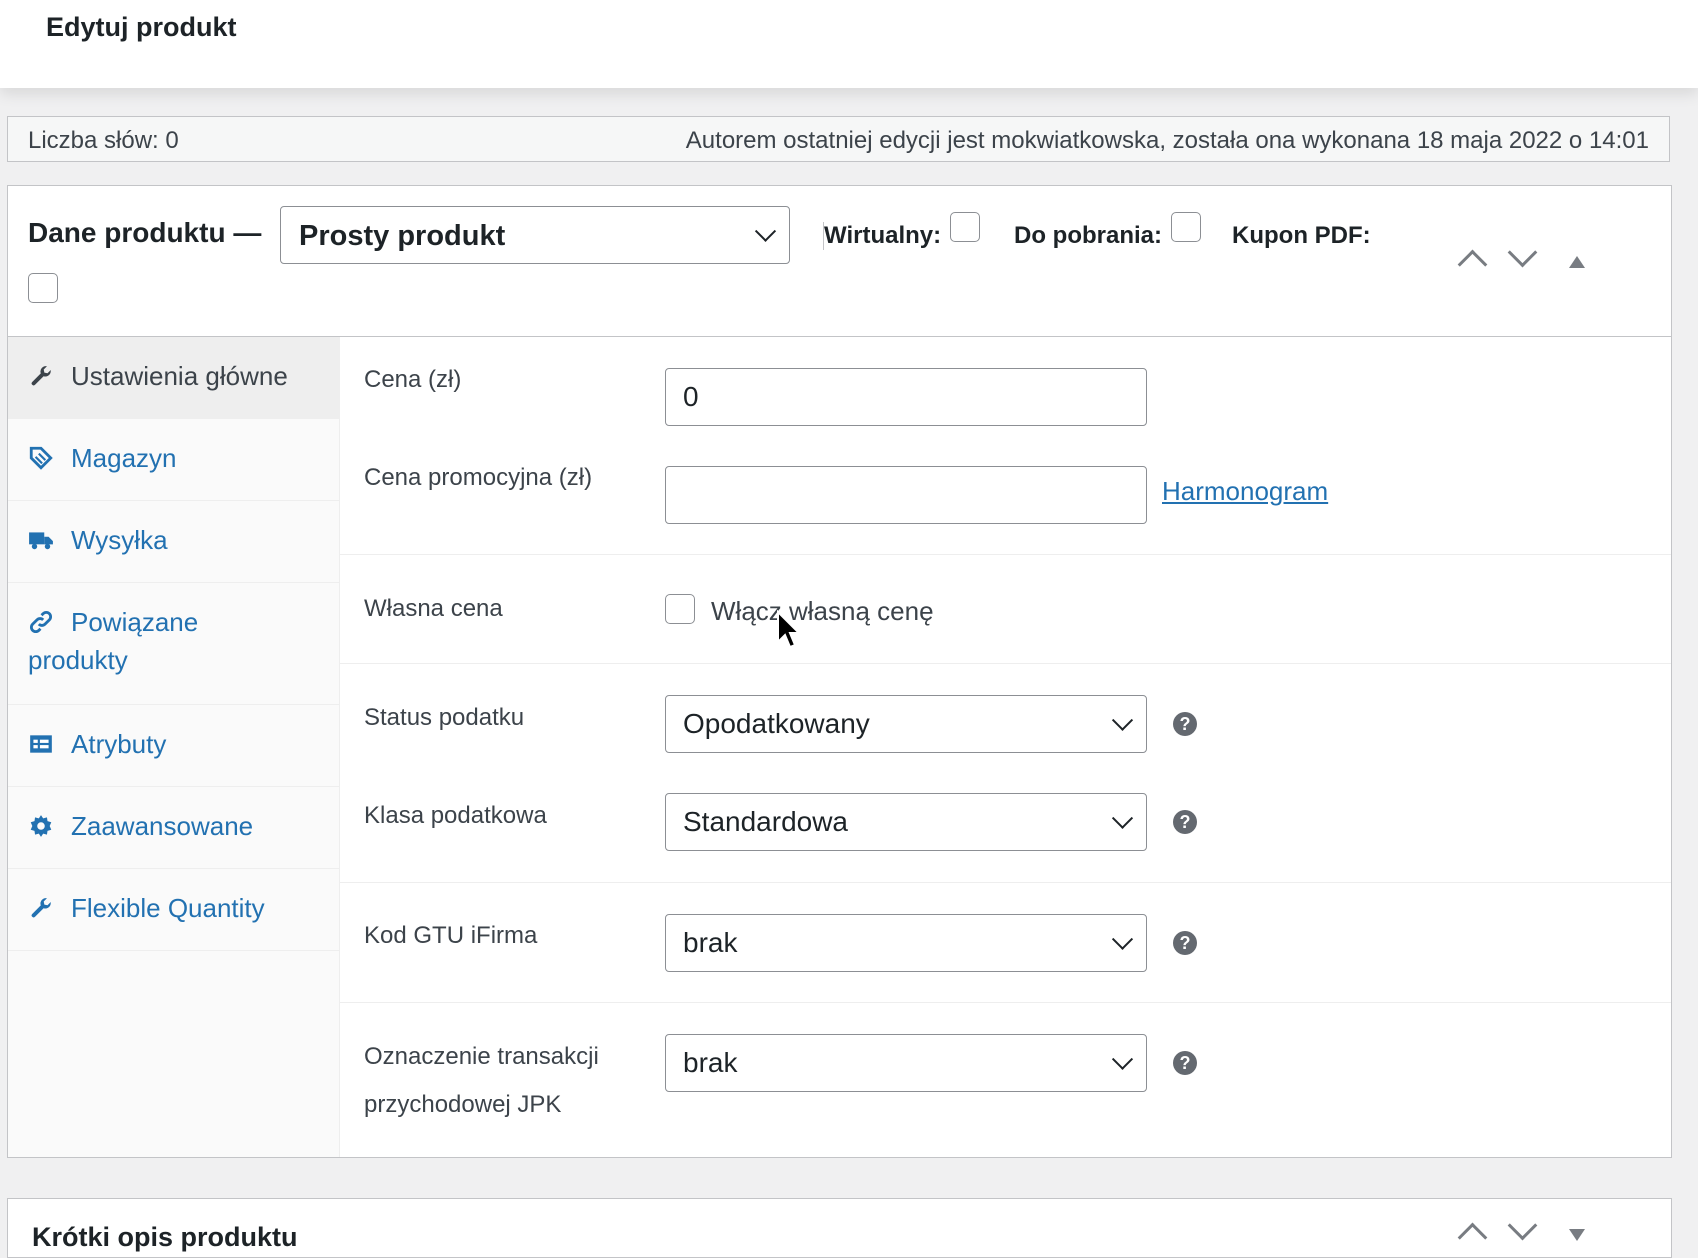 This screenshot has width=1698, height=1258. Describe the element at coordinates (119, 744) in the screenshot. I see `tab-label: Atrybuty` at that location.